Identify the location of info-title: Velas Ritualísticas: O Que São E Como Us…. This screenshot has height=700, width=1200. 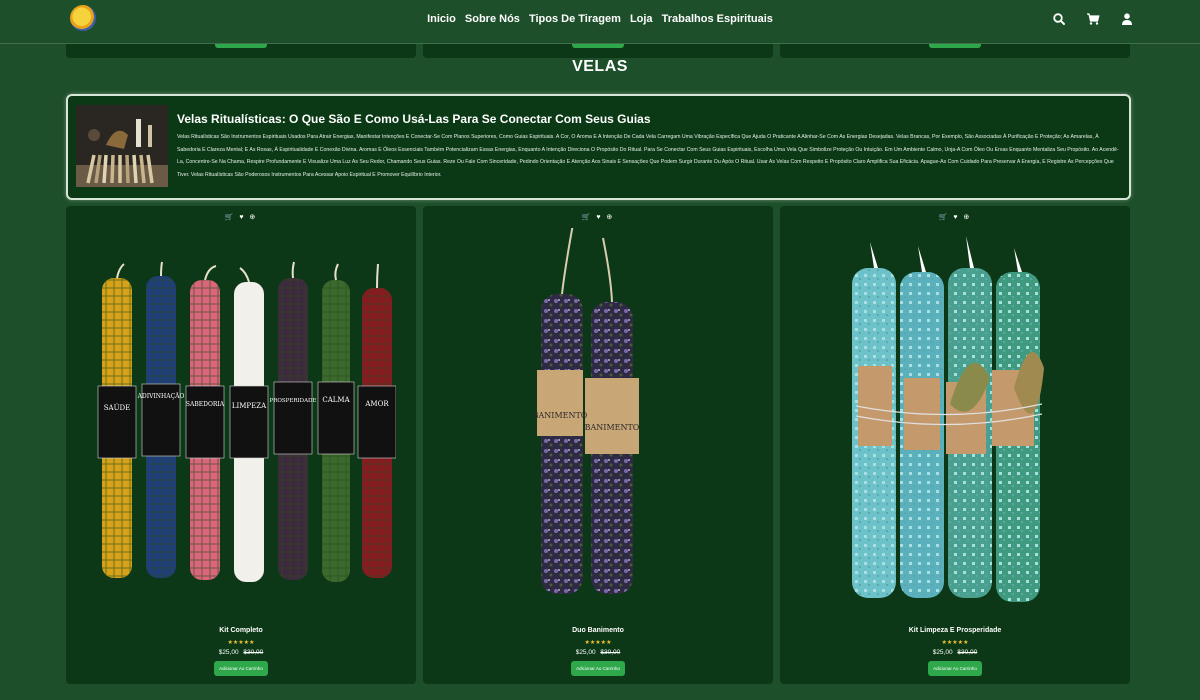
(414, 119).